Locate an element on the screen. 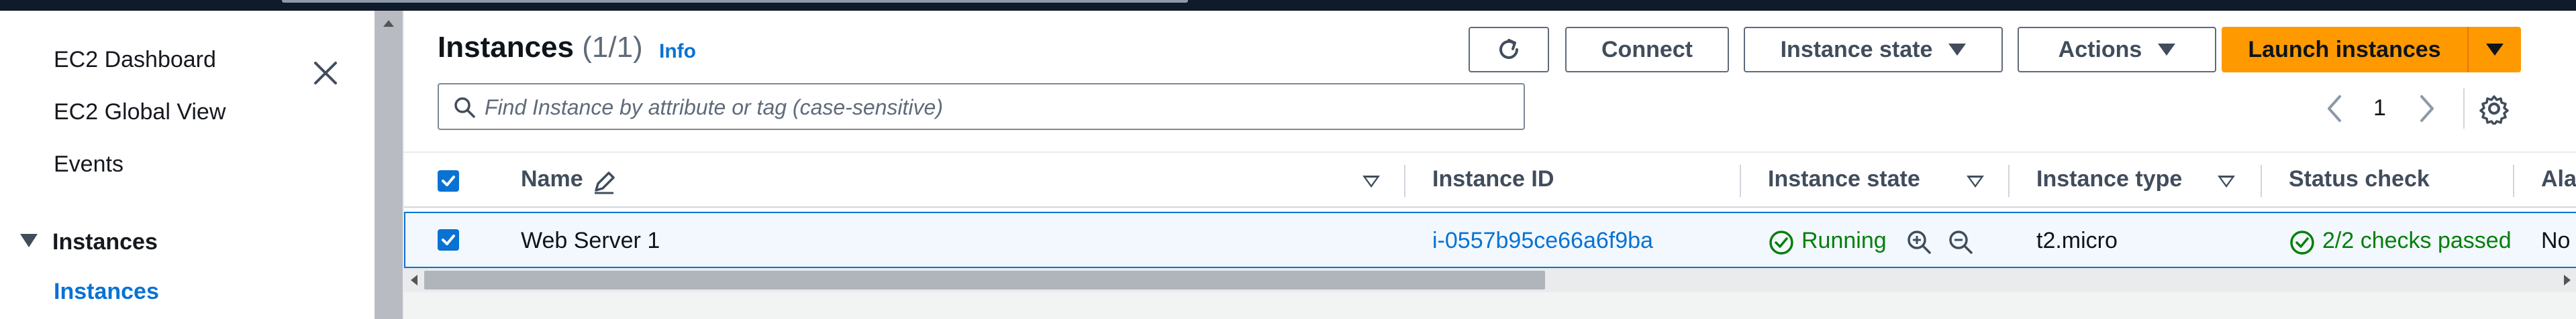 The width and height of the screenshot is (2576, 319). column-header-name: Name is located at coordinates (552, 179).